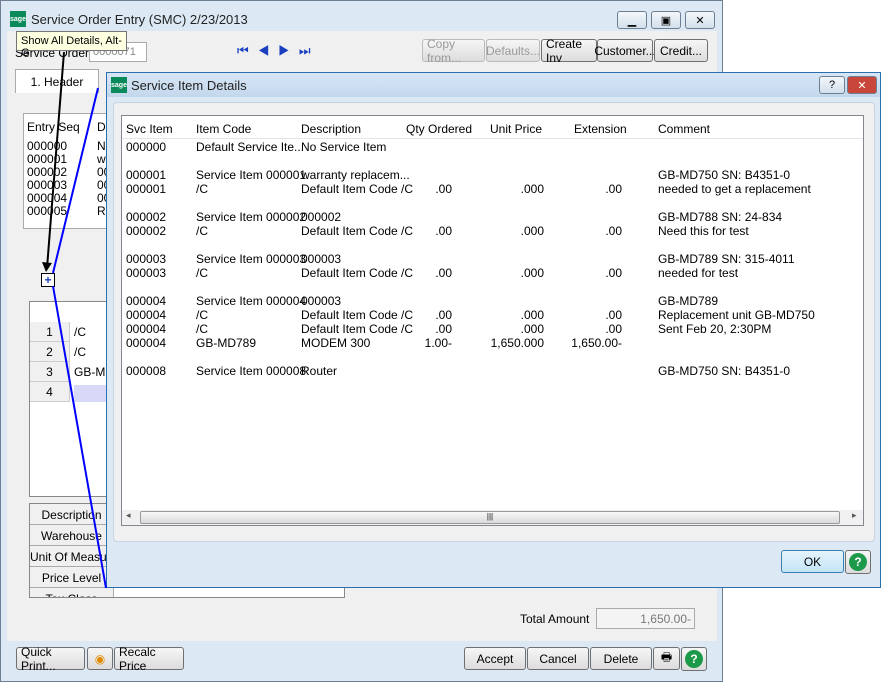 The height and width of the screenshot is (682, 881). Describe the element at coordinates (726, 259) in the screenshot. I see `table-cell: GB-MD789 SN: 315-4011` at that location.